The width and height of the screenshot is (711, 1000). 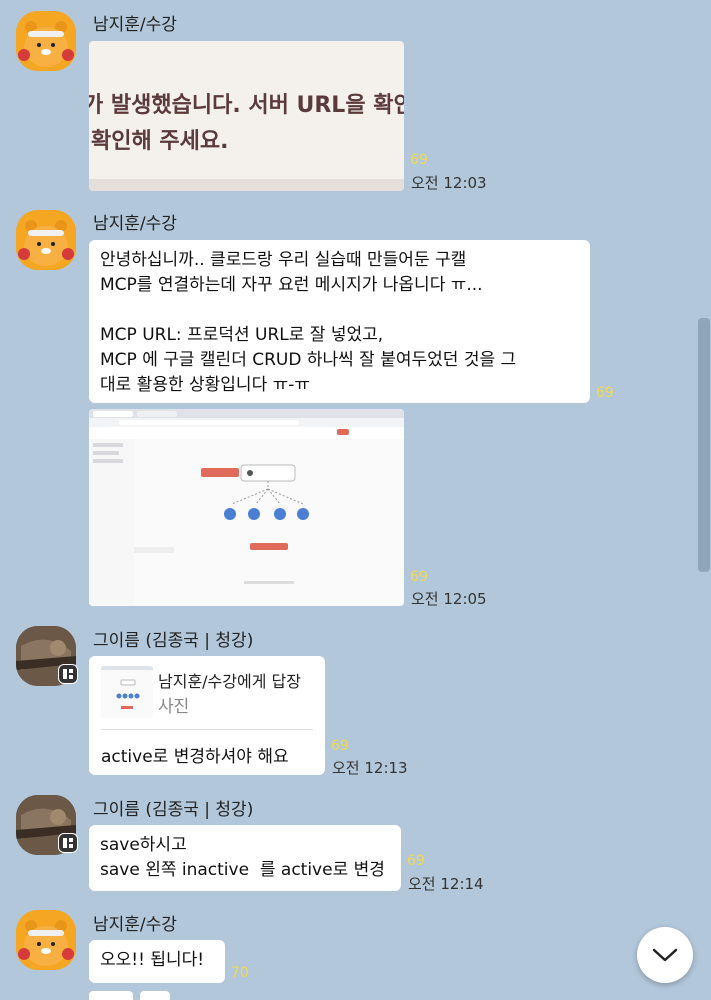 I want to click on chevron-down-icon, so click(x=665, y=955).